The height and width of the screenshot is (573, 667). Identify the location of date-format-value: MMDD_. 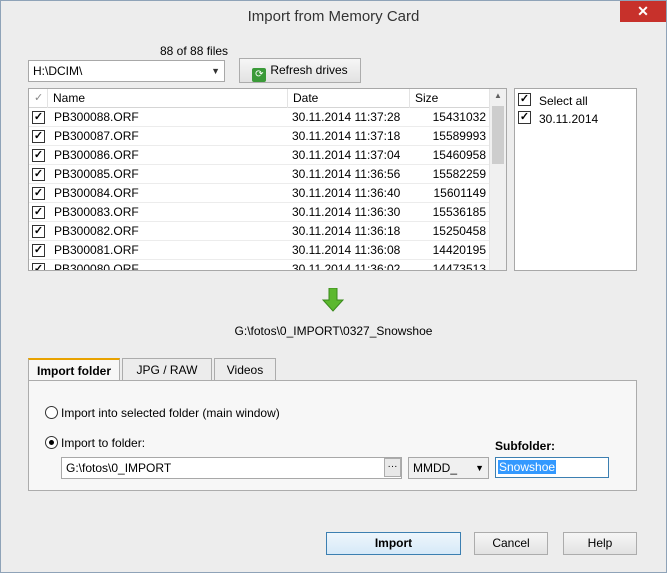
(435, 468).